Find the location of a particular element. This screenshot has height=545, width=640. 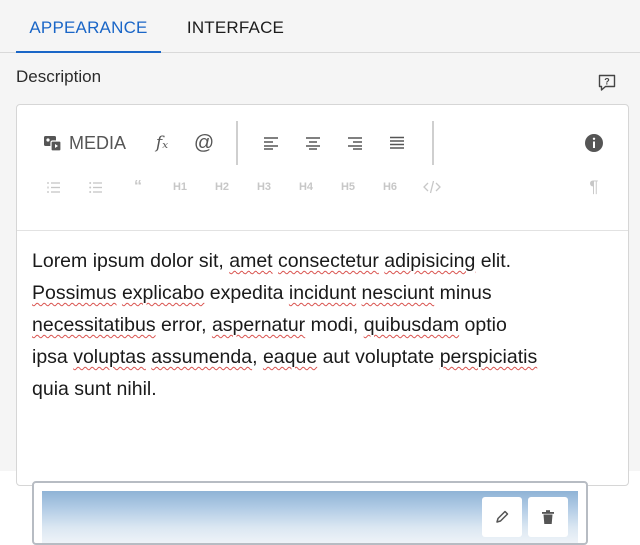

formula-button: fₓ is located at coordinates (162, 143).